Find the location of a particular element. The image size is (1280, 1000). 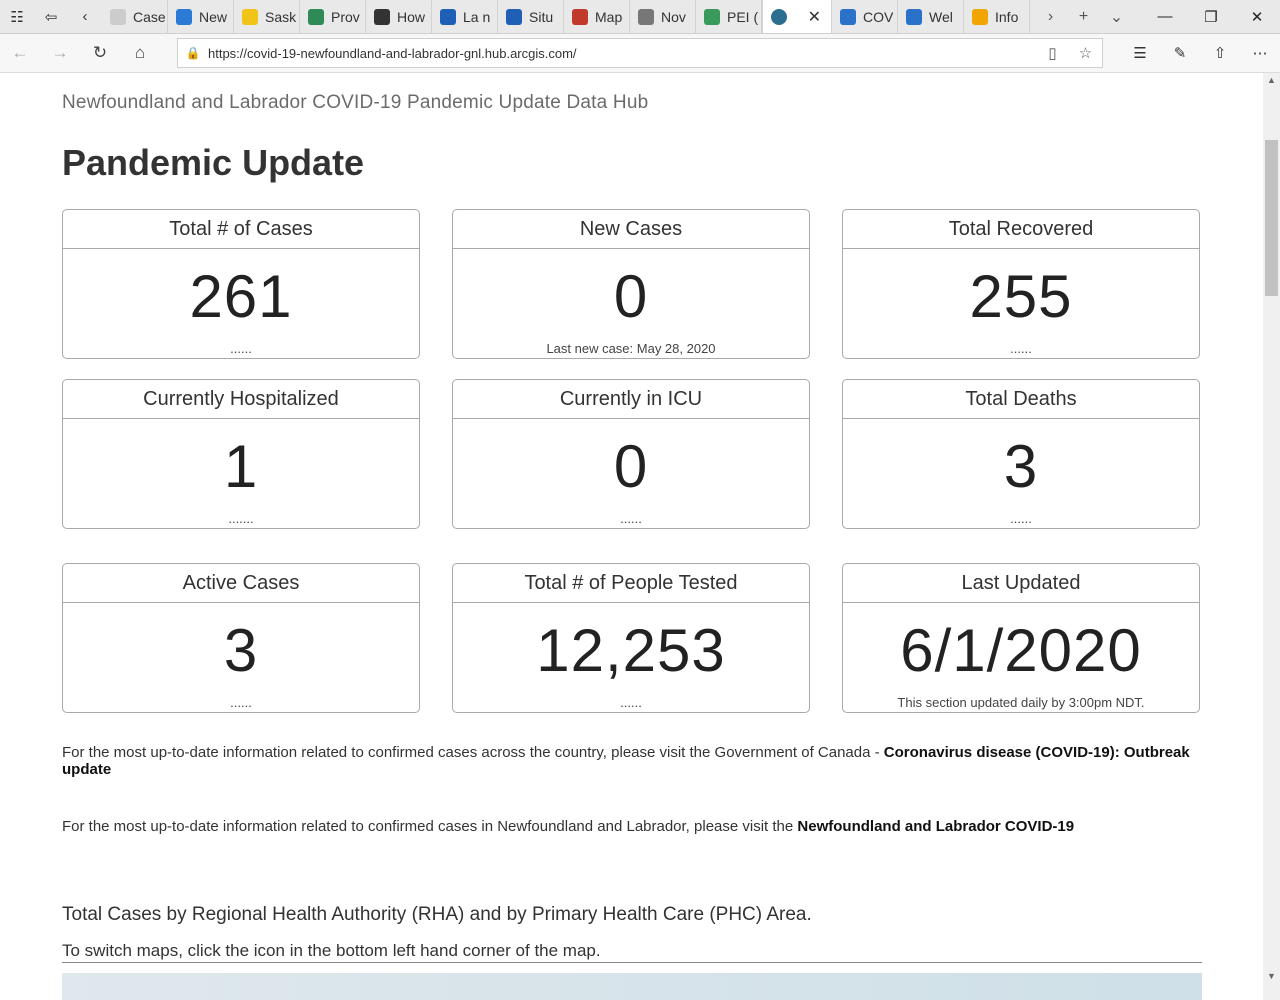

pen-icon: ✎ is located at coordinates (1180, 53).